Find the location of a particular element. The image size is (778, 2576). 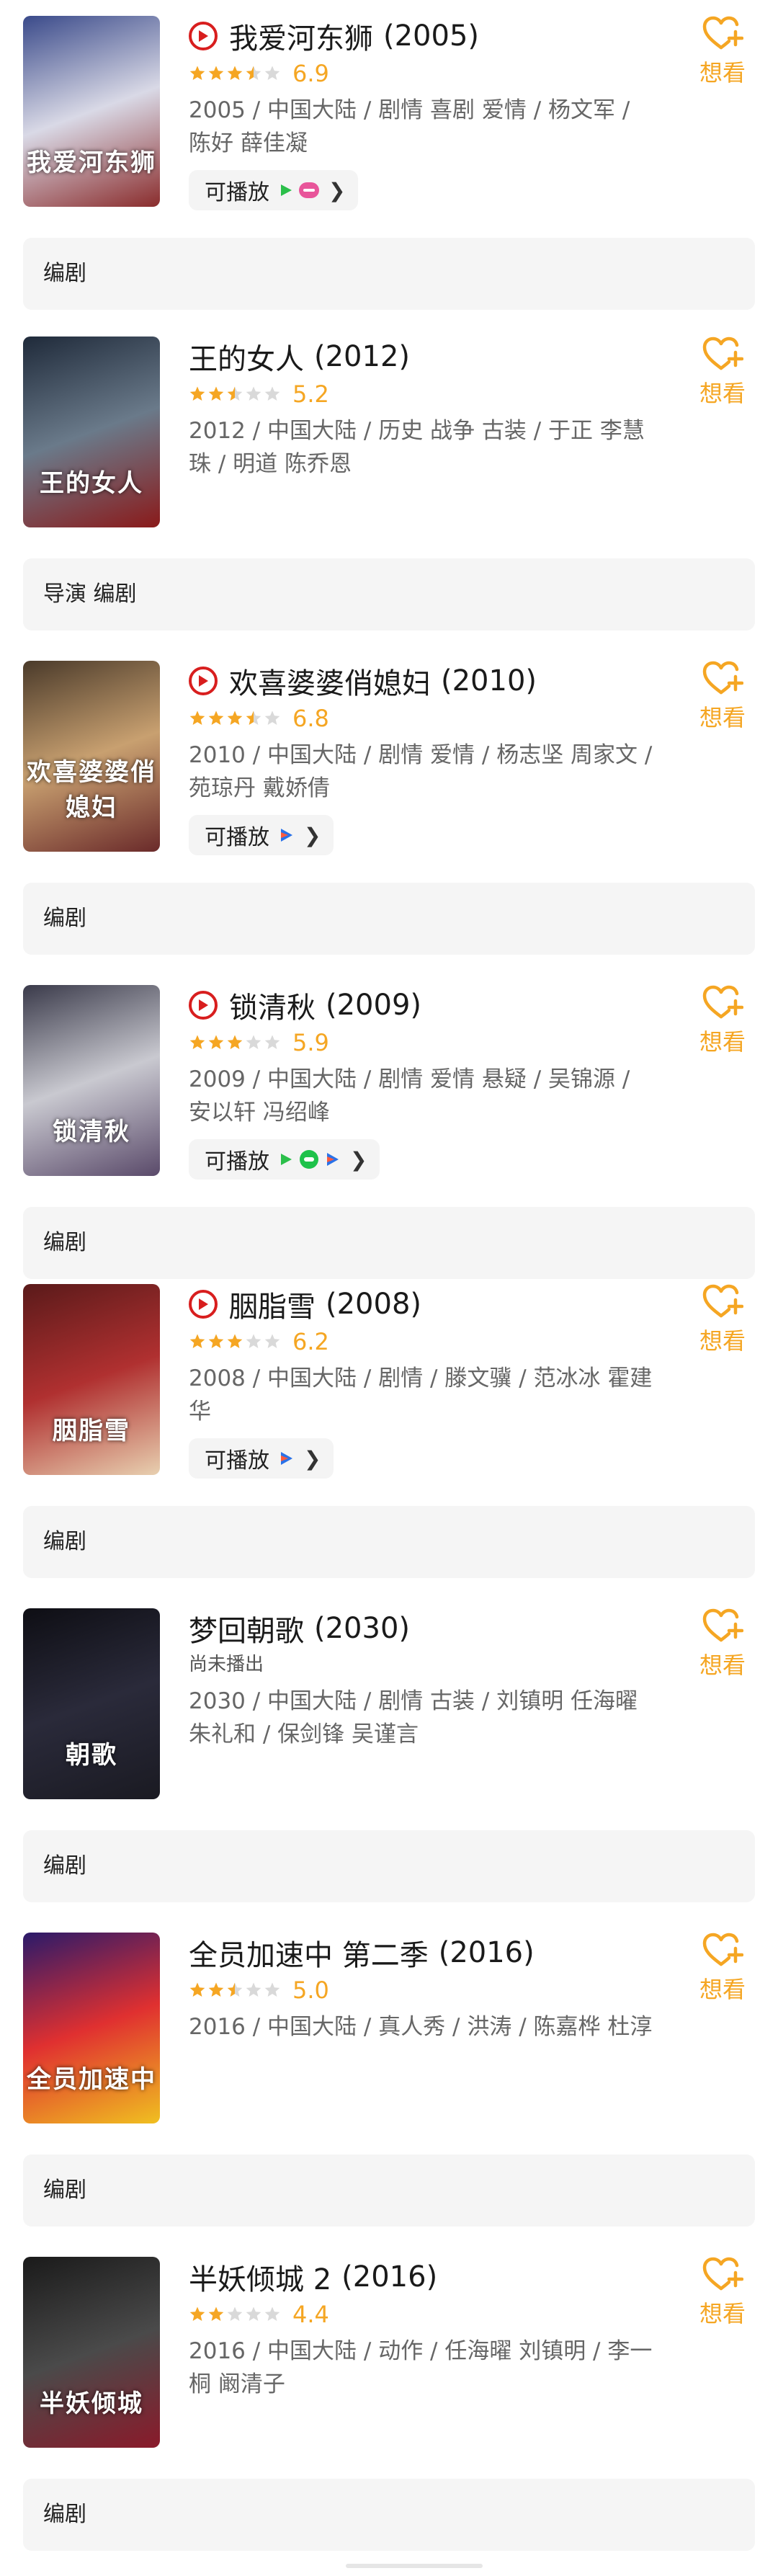

movie-meta: 2008 / 中国大陆 / 剧情 / 滕文骥 / 范冰冰 霍建华 is located at coordinates (421, 1395).